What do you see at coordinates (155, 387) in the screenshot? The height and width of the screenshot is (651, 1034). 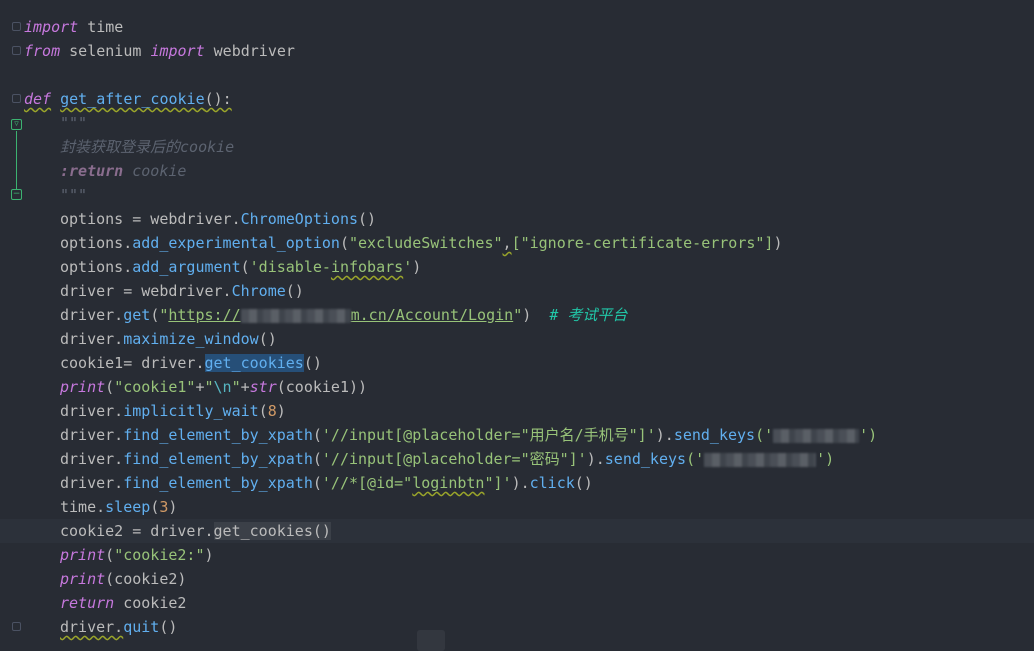 I see `string: "cookie1"` at bounding box center [155, 387].